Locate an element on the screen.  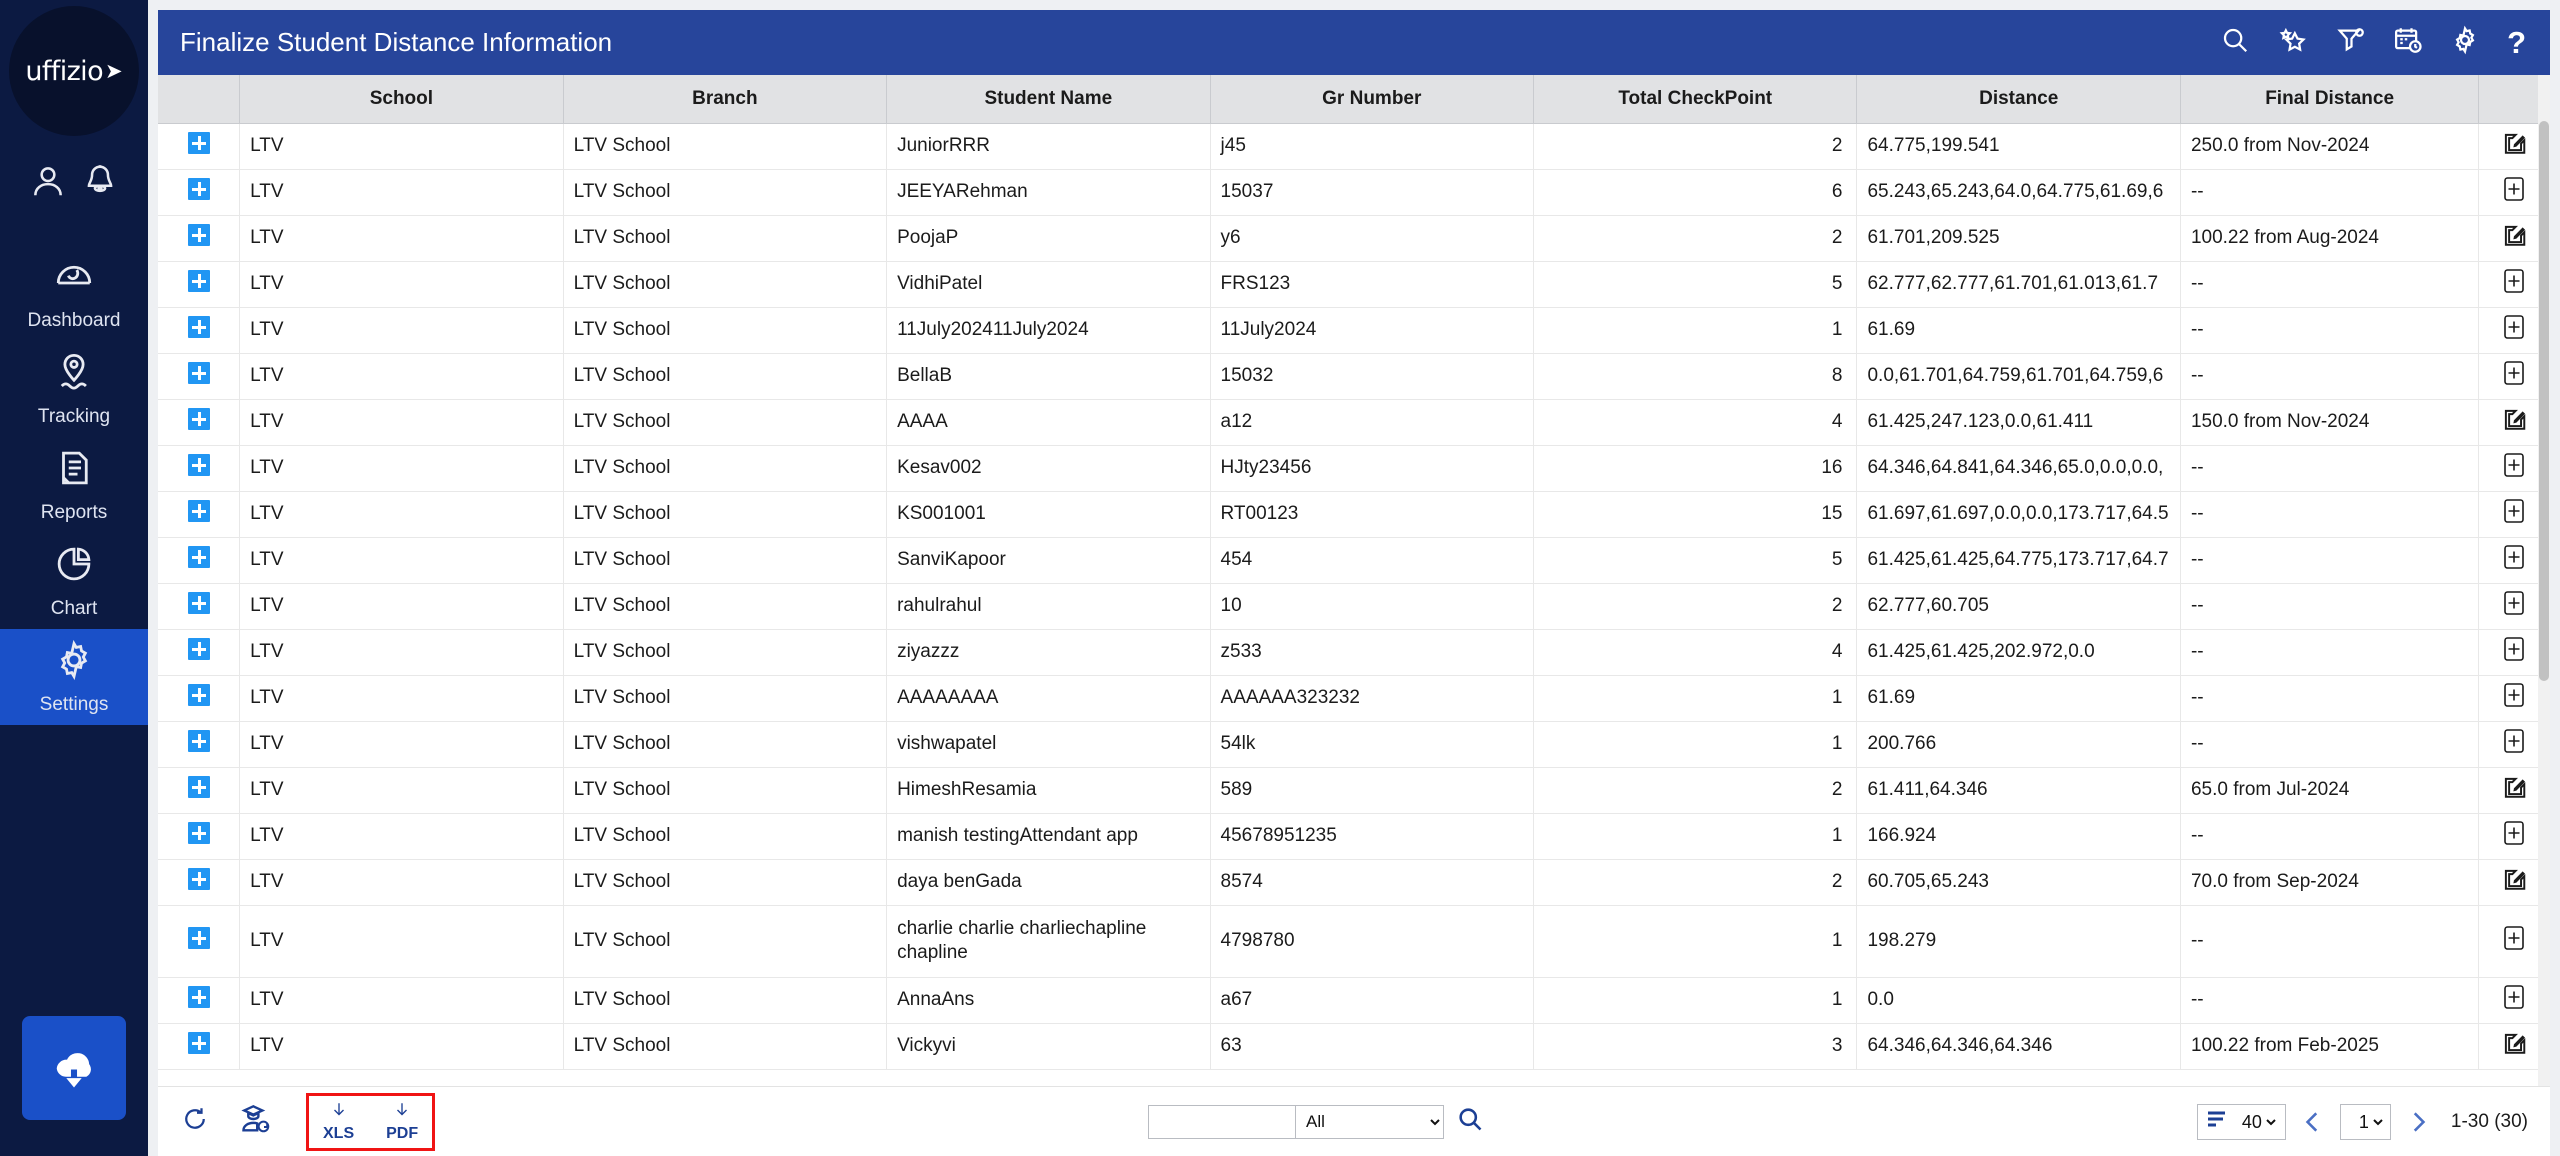
column-school: School is located at coordinates (401, 99).